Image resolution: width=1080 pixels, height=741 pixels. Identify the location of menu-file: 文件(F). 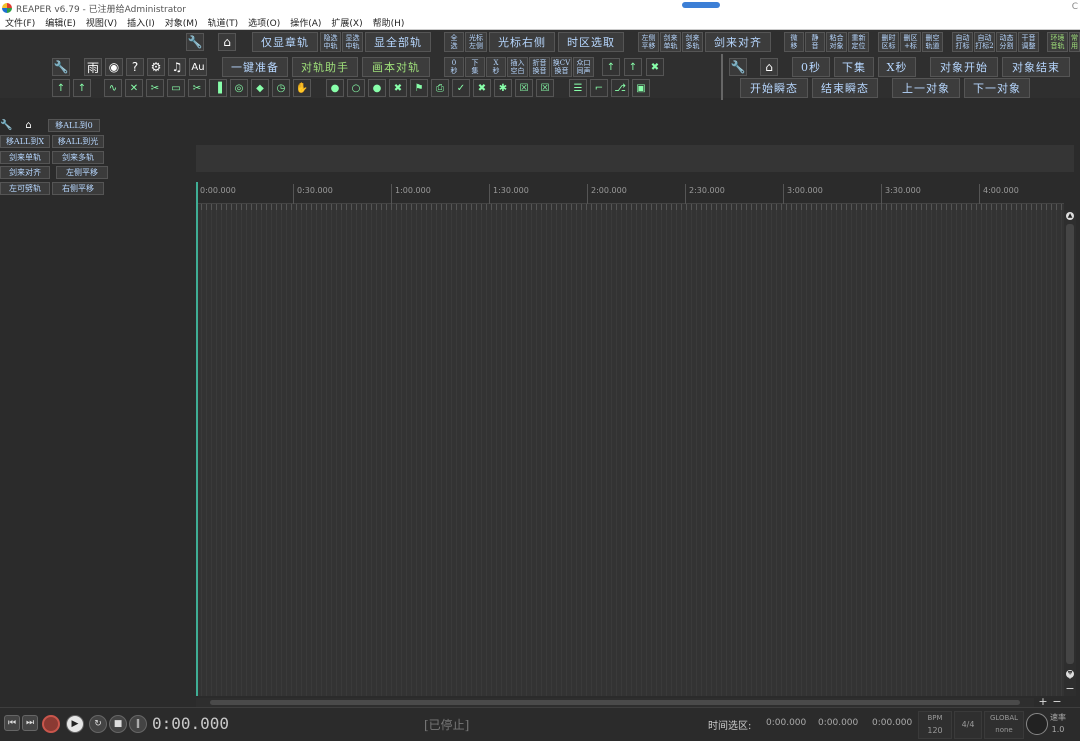
(20, 22).